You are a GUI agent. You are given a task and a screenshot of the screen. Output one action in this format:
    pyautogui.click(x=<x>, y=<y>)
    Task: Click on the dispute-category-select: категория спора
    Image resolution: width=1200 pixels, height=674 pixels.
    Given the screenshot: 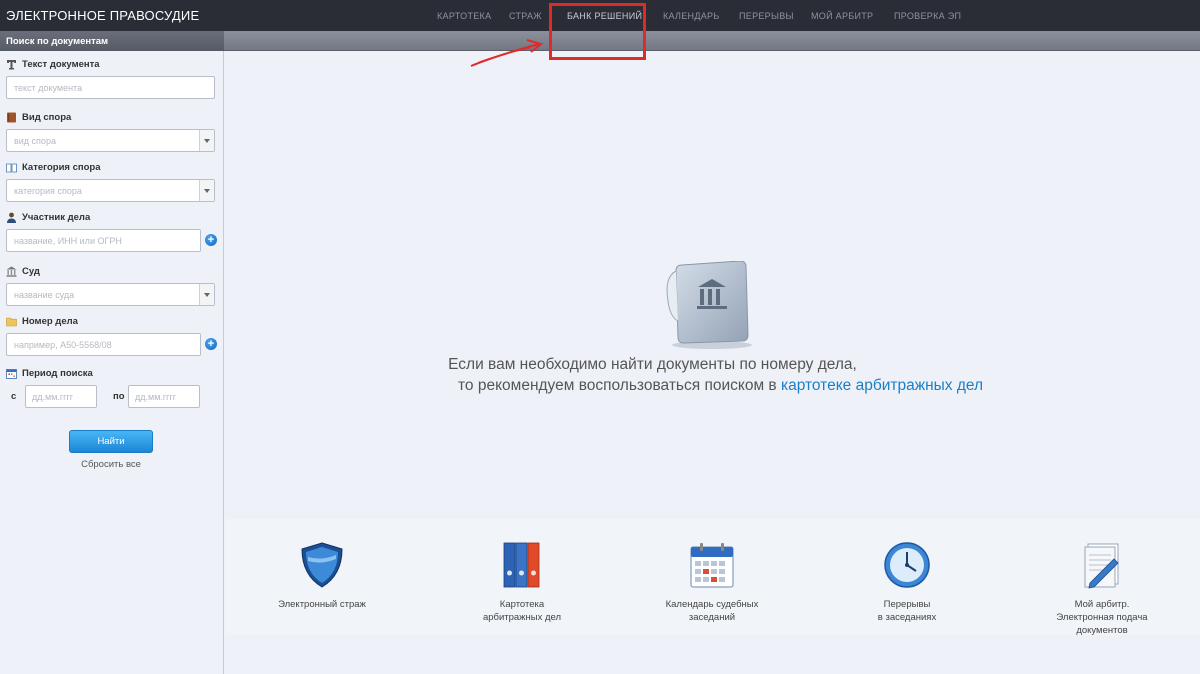 What is the action you would take?
    pyautogui.click(x=110, y=190)
    